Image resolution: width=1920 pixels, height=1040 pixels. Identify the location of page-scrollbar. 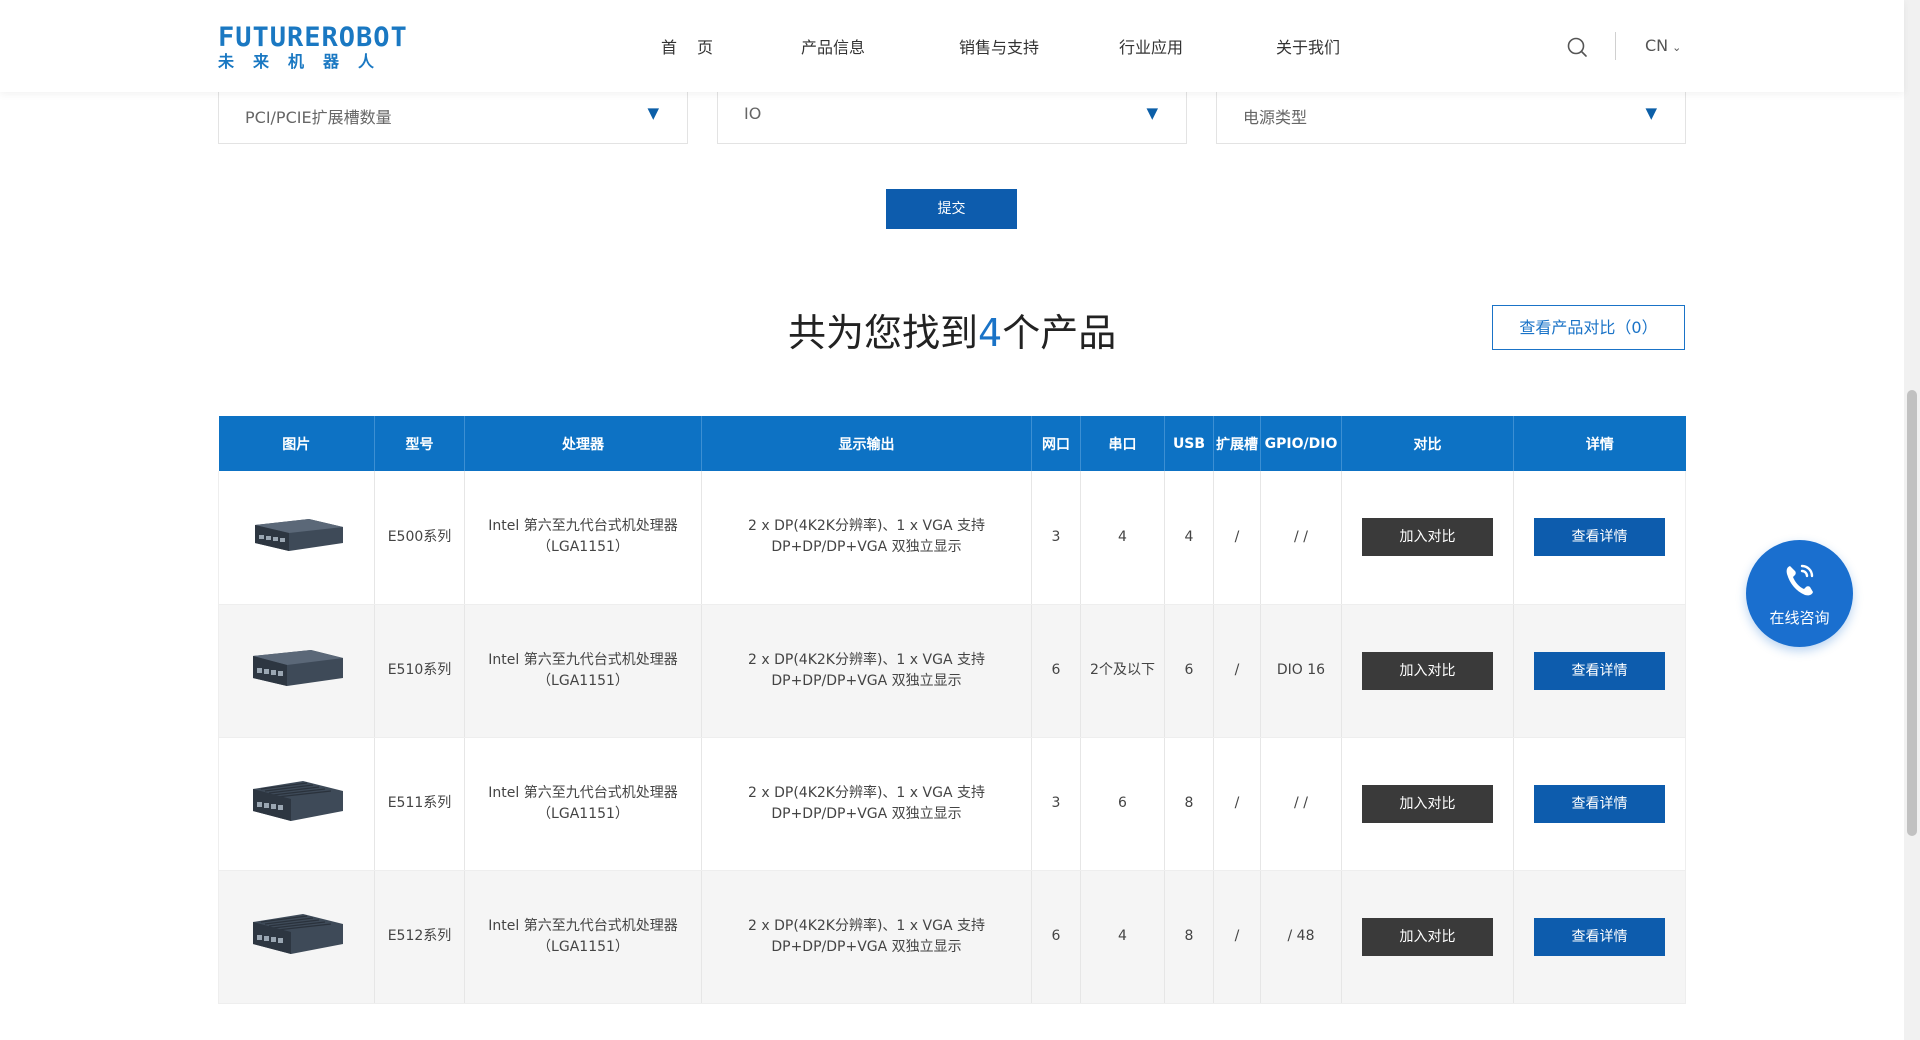
(1912, 520).